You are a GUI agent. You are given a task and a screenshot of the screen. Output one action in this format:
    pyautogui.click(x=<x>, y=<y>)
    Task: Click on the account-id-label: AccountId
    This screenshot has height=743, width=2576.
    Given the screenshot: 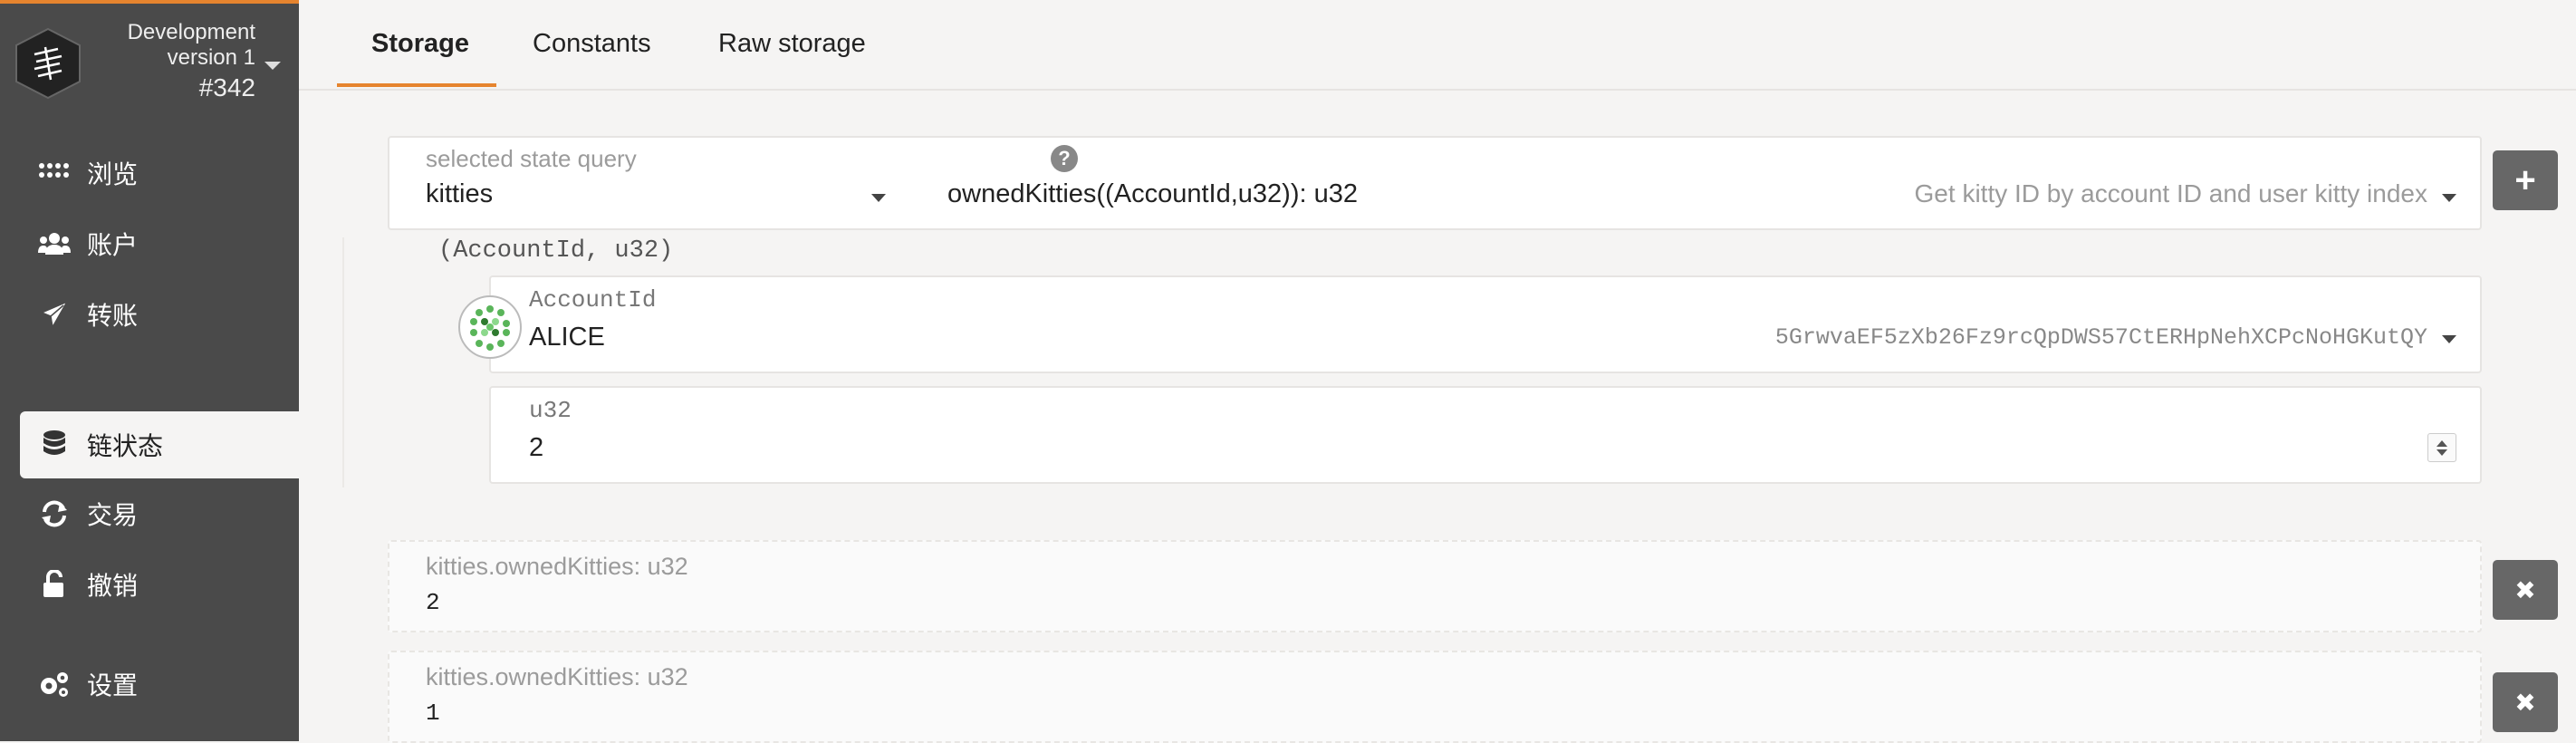 What is the action you would take?
    pyautogui.click(x=593, y=300)
    